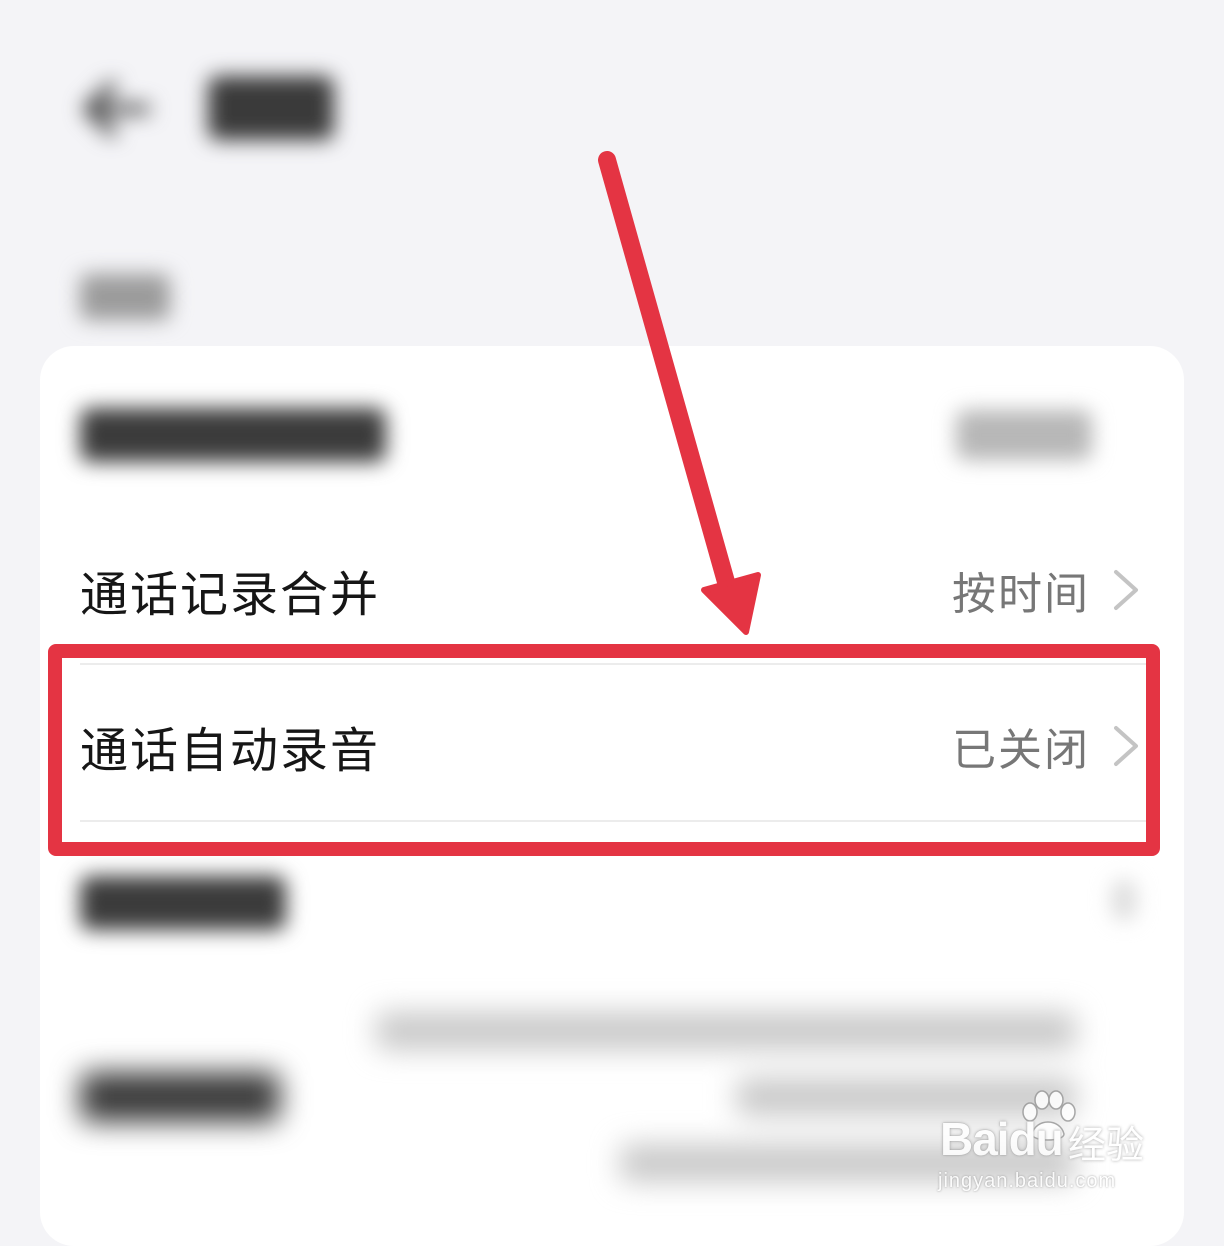 Image resolution: width=1224 pixels, height=1246 pixels. What do you see at coordinates (230, 595) in the screenshot?
I see `call-log-merge-label: 通话记录合并` at bounding box center [230, 595].